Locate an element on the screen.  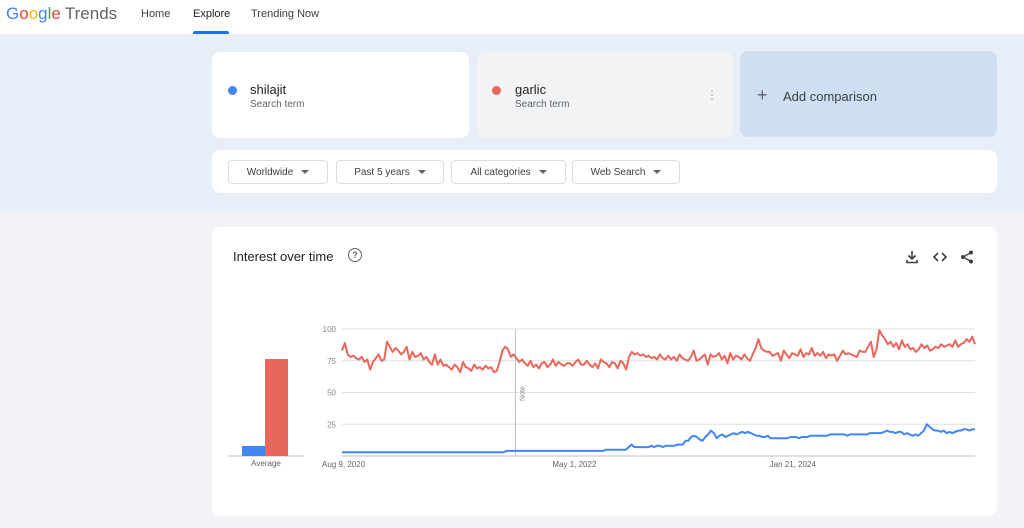
annotation-note-label: Note is located at coordinates (522, 393).